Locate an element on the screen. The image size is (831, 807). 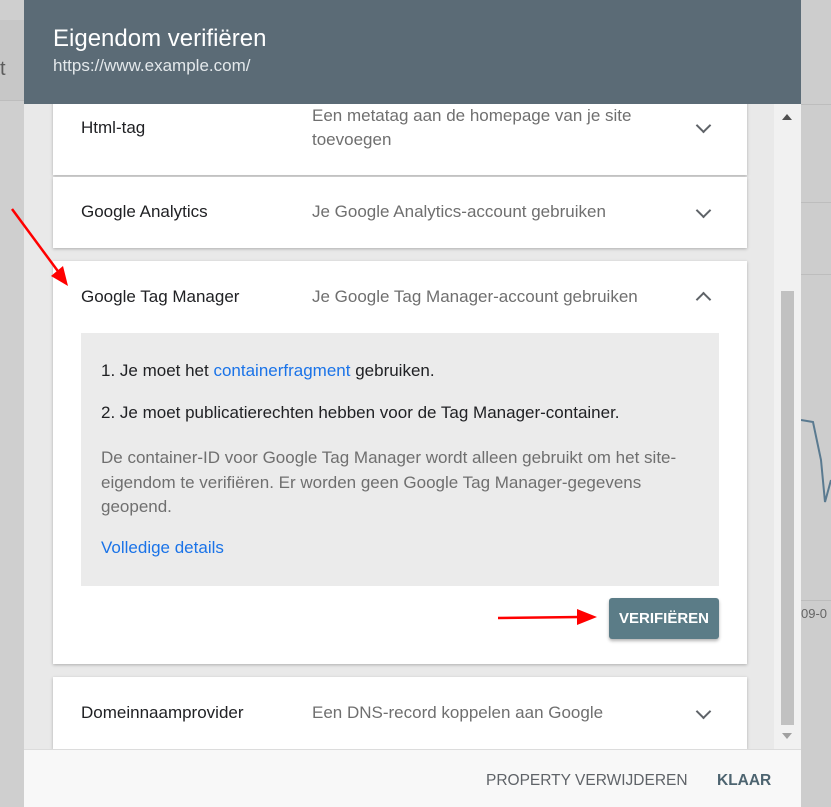
background-page-right is located at coordinates (816, 403).